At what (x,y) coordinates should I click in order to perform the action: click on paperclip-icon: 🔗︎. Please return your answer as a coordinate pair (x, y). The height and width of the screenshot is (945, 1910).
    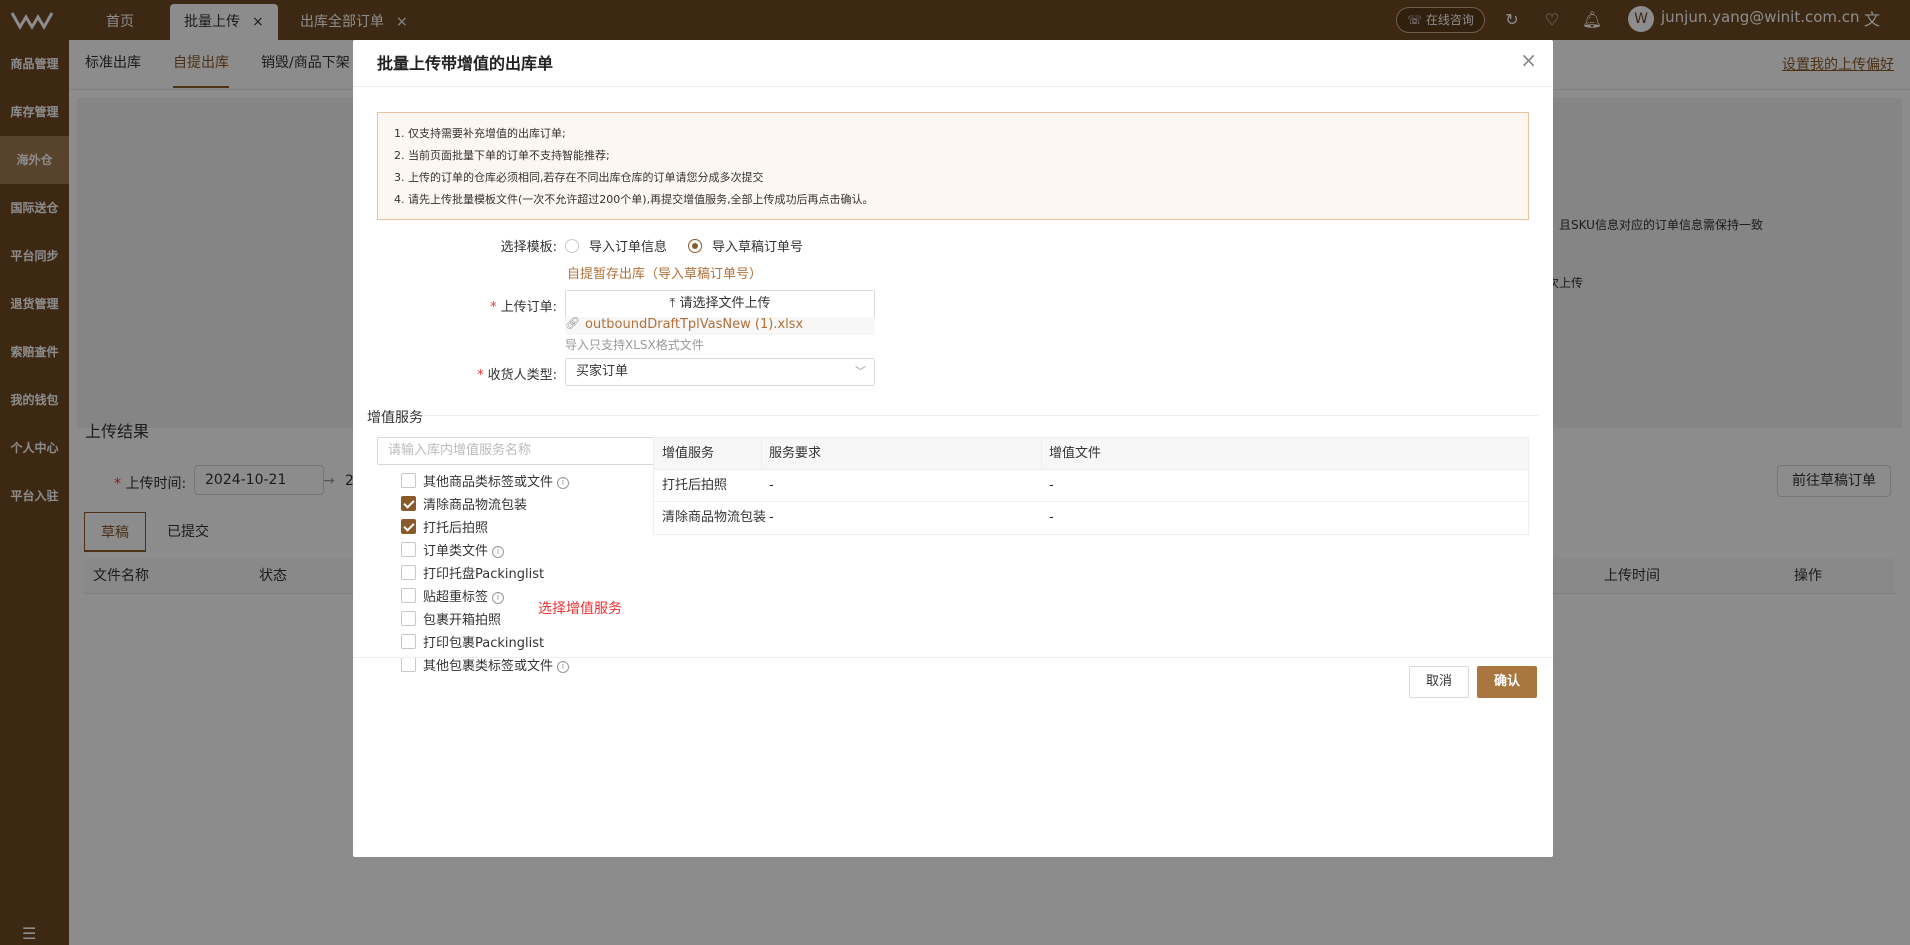
    Looking at the image, I should click on (573, 323).